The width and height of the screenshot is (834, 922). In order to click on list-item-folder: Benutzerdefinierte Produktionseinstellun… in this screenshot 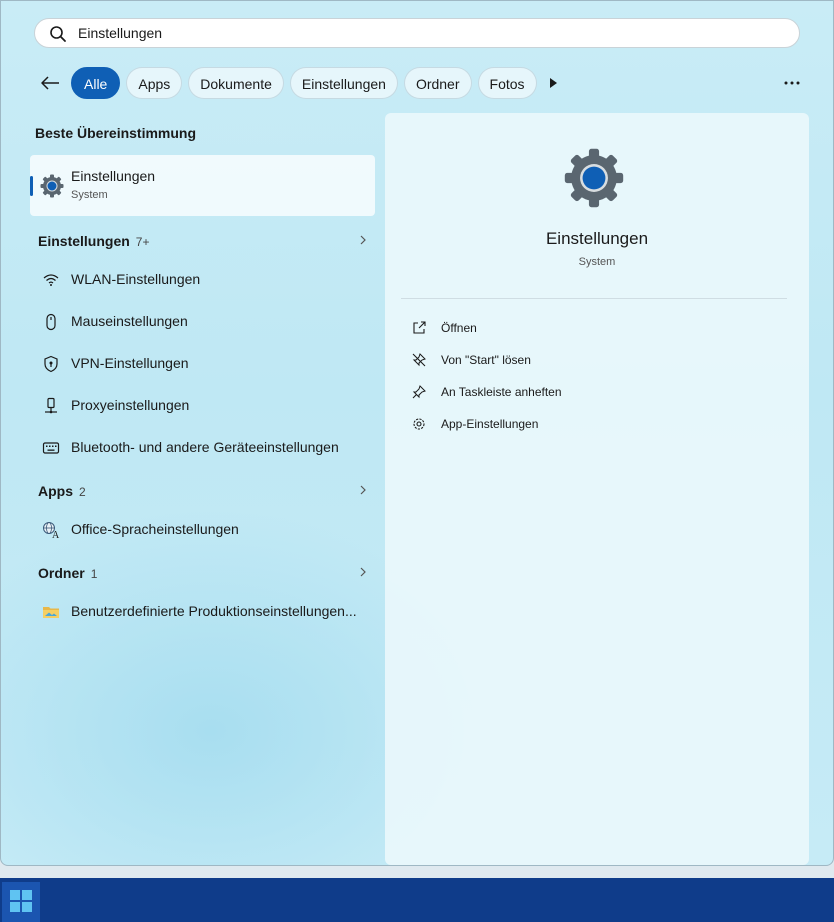, I will do `click(203, 612)`.